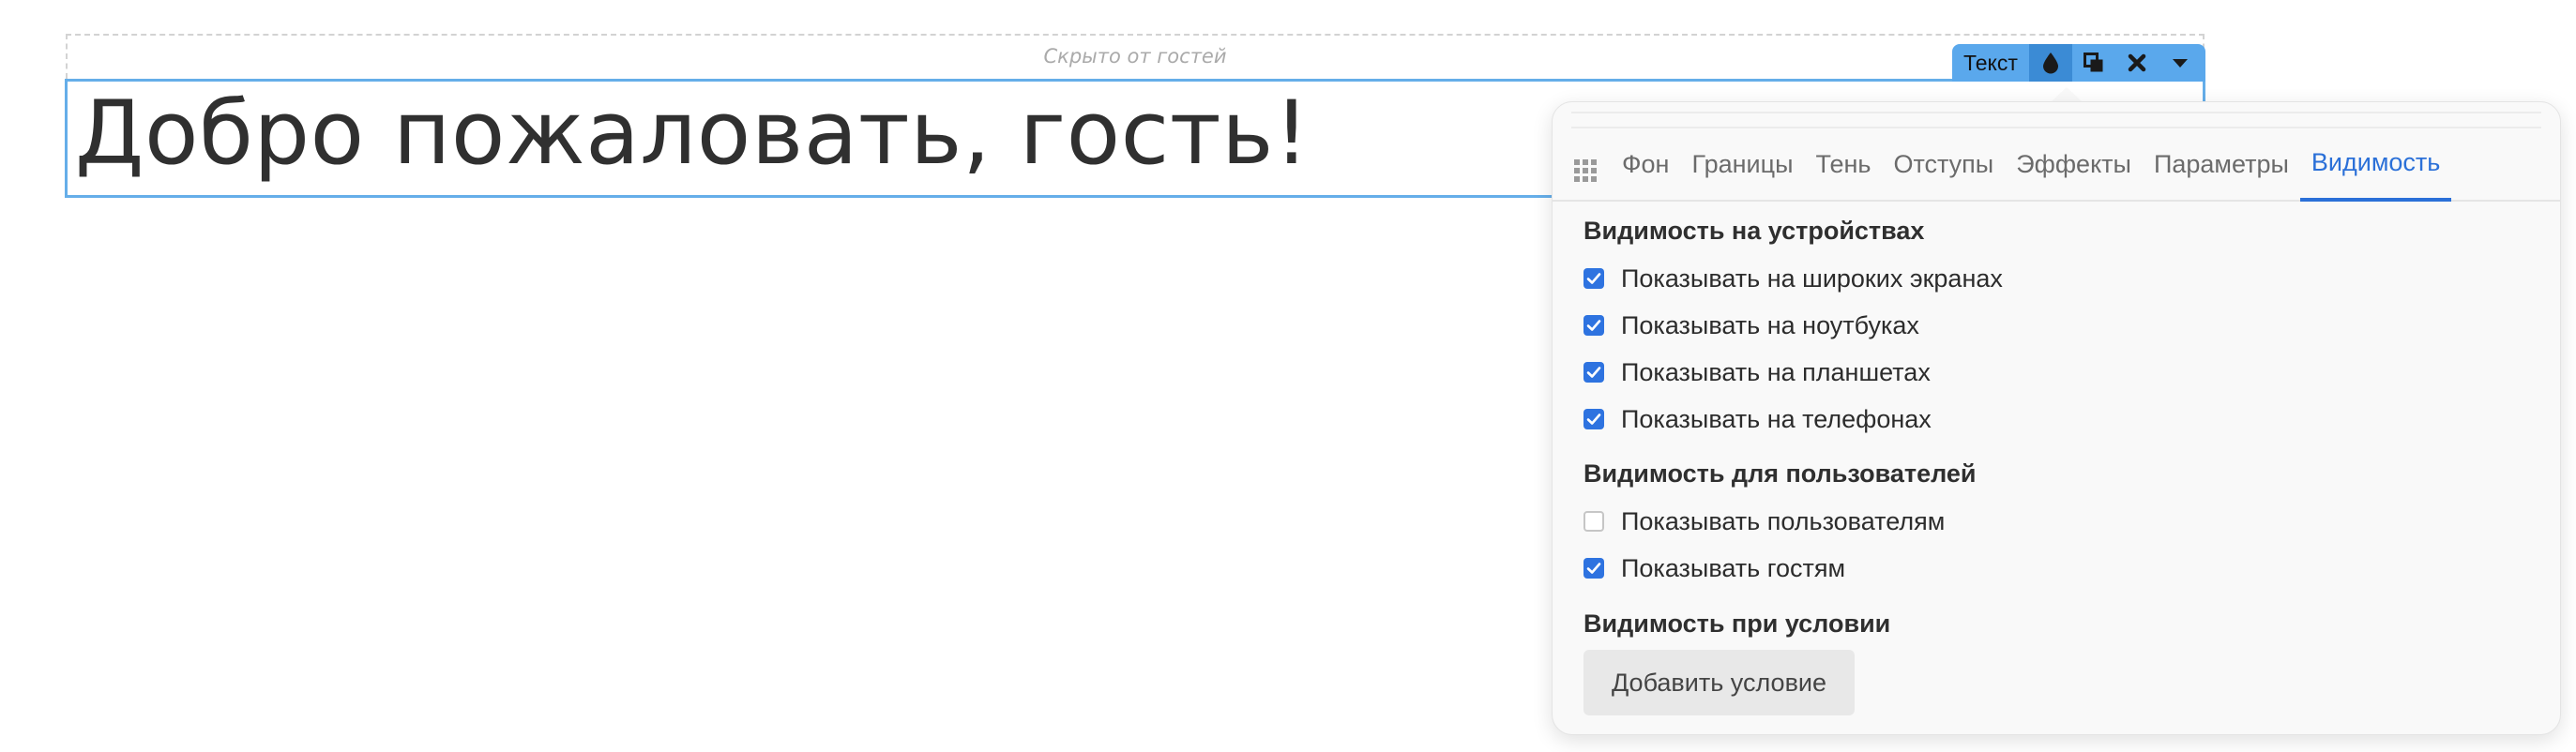  Describe the element at coordinates (1812, 278) in the screenshot. I see `option-label: Показывать на широких экранах` at that location.